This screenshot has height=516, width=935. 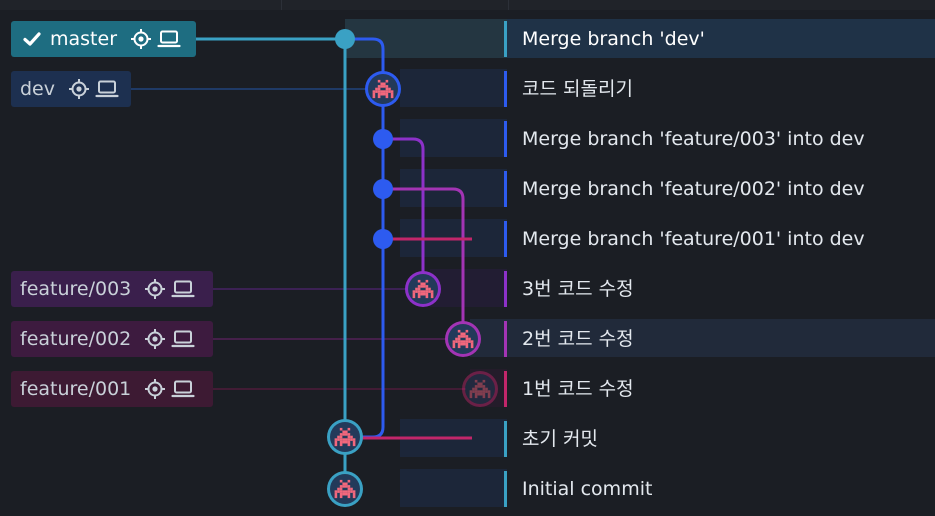 What do you see at coordinates (693, 139) in the screenshot?
I see `commit-message: Merge branch 'feature/003' into dev` at bounding box center [693, 139].